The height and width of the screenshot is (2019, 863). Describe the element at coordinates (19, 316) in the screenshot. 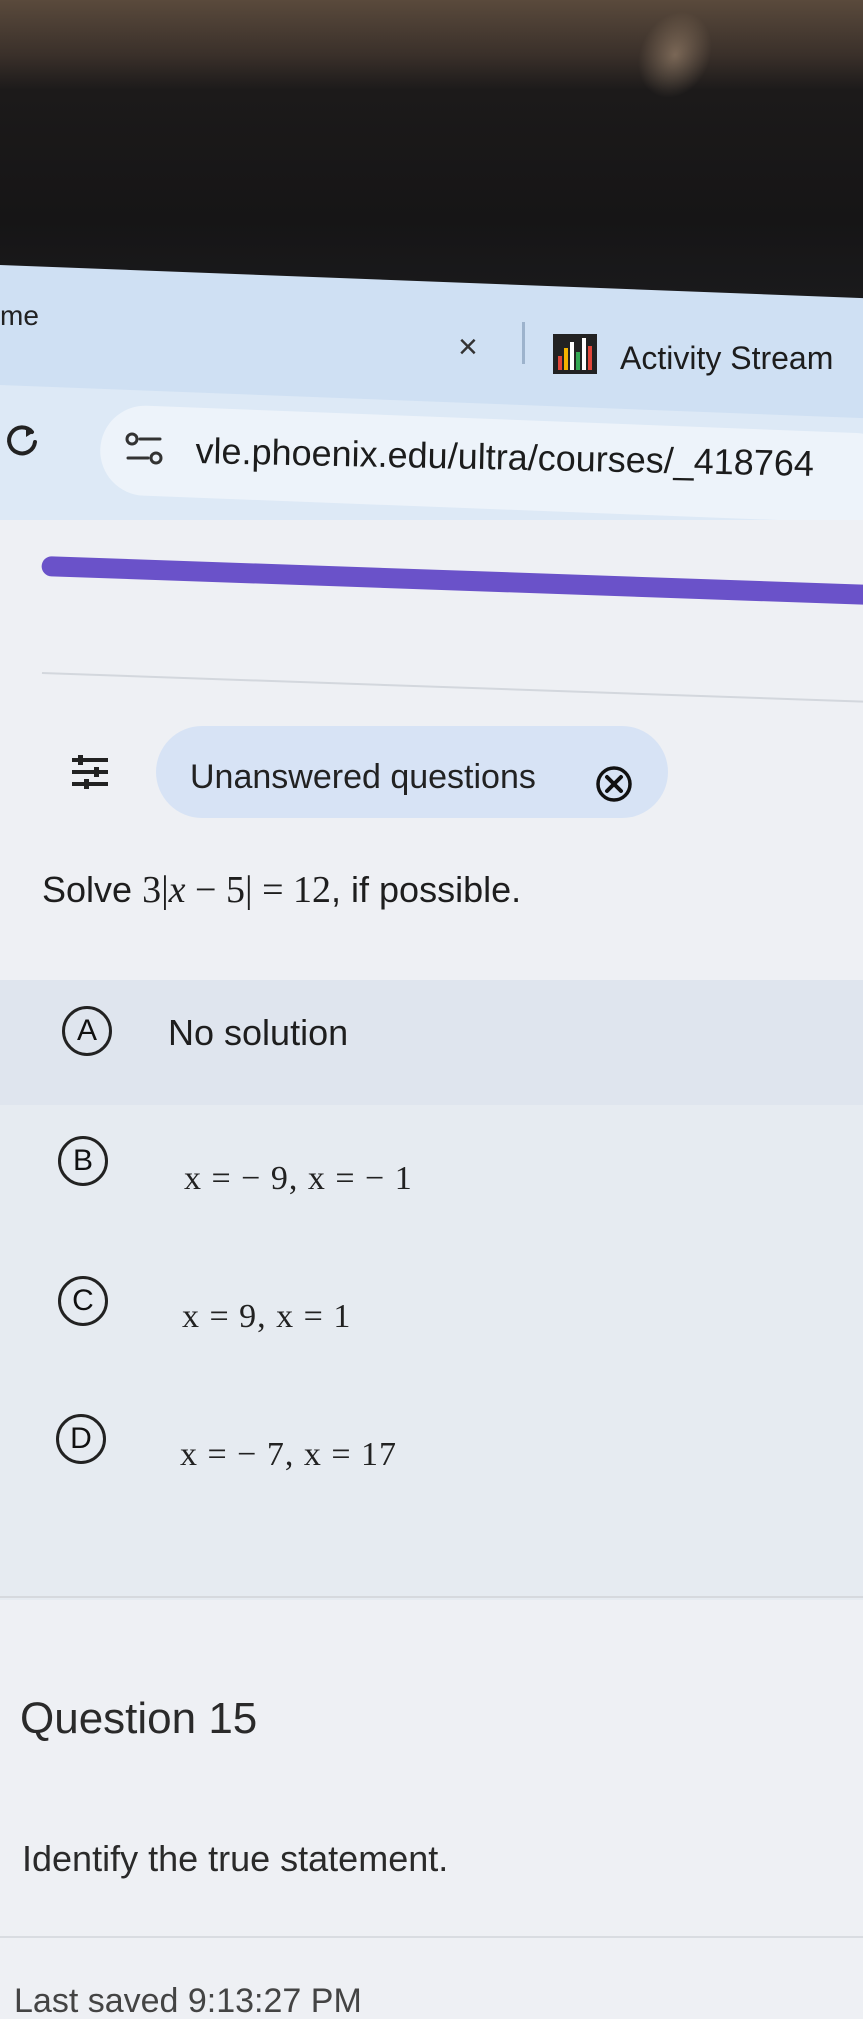

I see `tab-title-partial: me` at that location.